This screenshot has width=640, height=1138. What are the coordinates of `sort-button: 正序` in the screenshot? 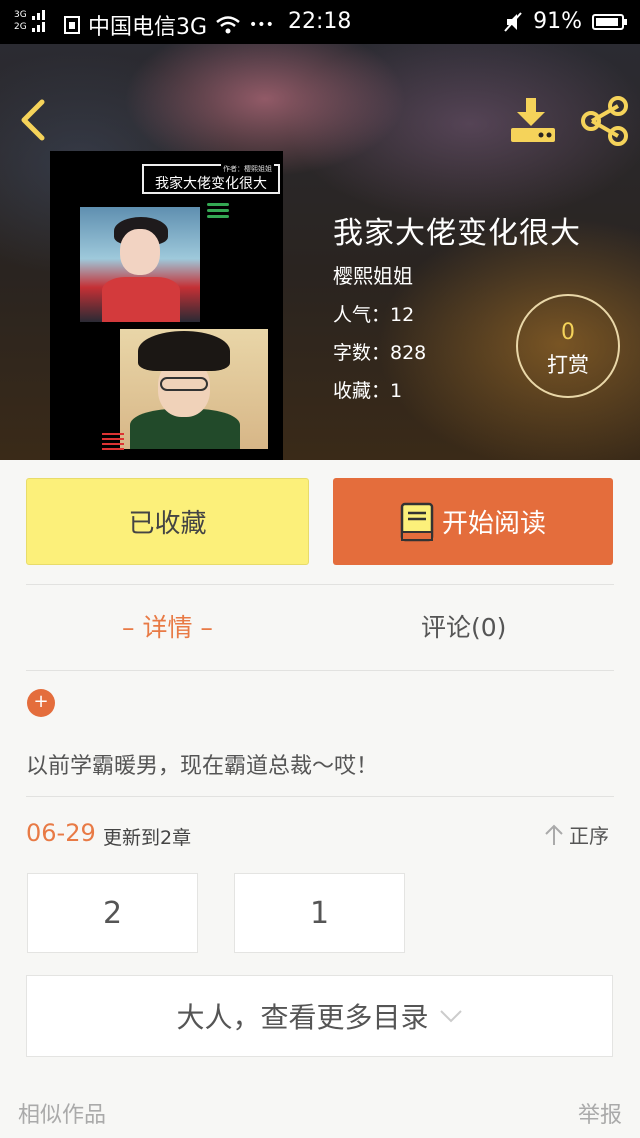 It's located at (576, 834).